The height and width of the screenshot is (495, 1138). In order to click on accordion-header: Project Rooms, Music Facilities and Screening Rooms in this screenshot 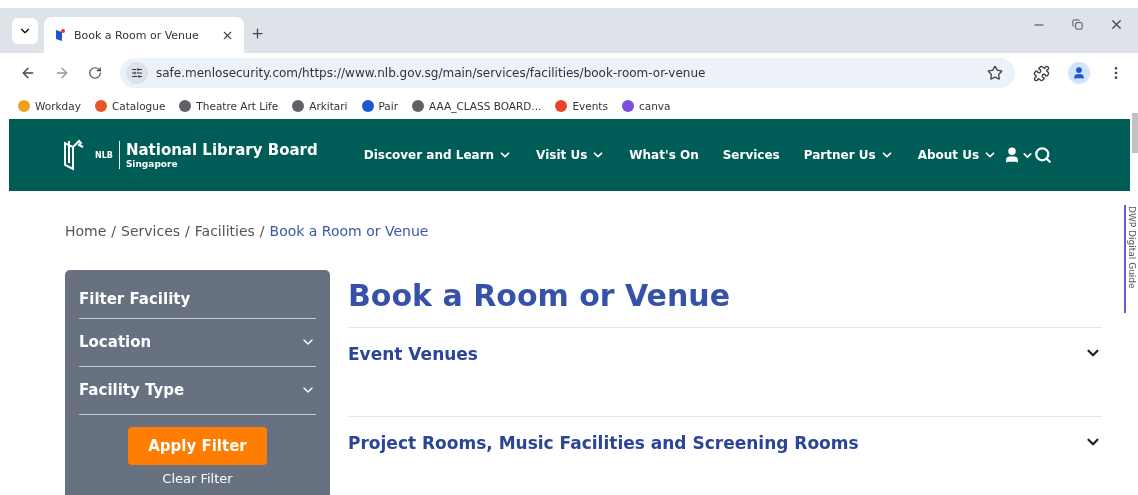, I will do `click(725, 455)`.